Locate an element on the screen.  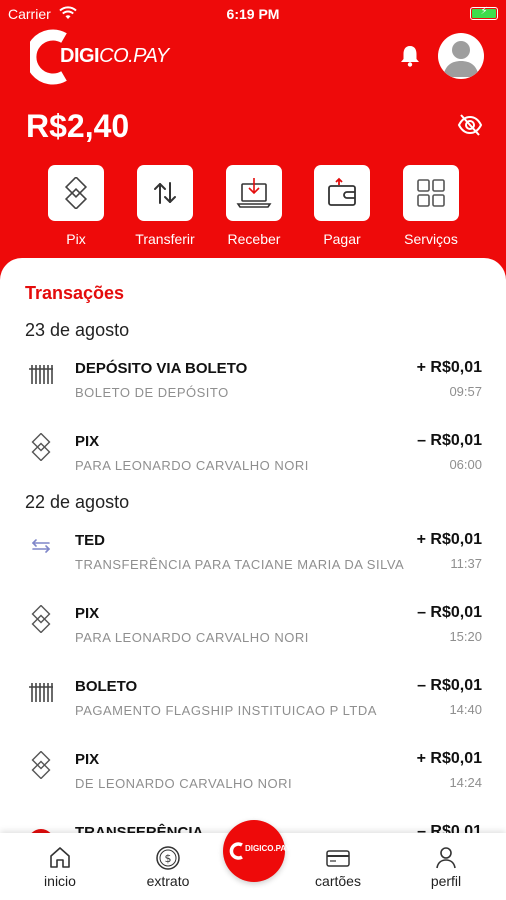
transfer-icon is located at coordinates (41, 546).